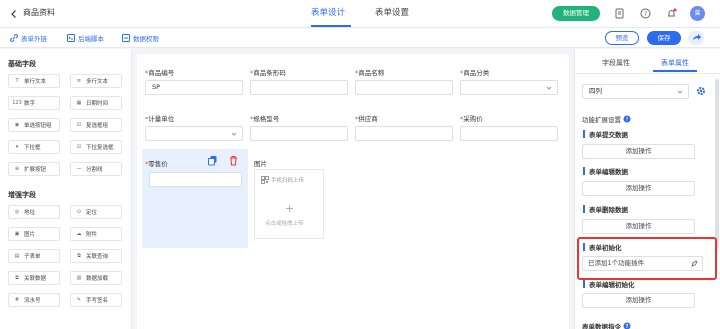 Image resolution: width=720 pixels, height=329 pixels. Describe the element at coordinates (85, 37) in the screenshot. I see `backend-script-button: 后端脚本` at that location.